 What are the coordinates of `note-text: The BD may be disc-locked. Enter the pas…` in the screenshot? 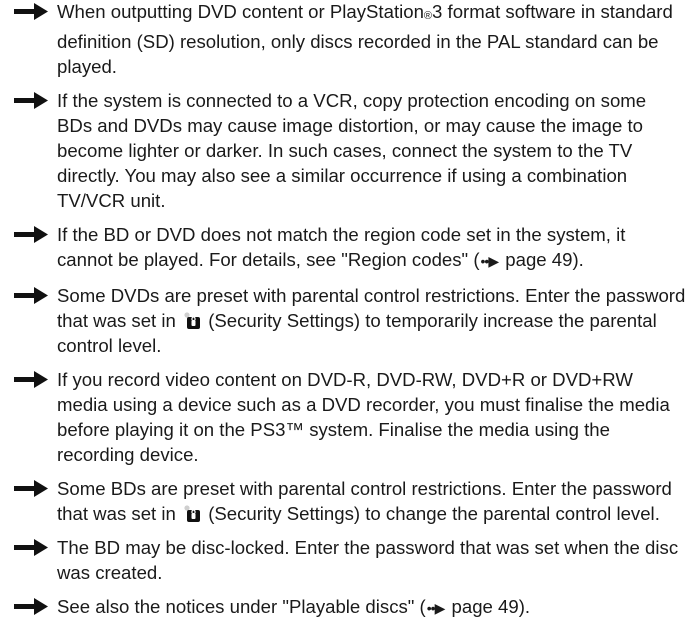 It's located at (368, 560).